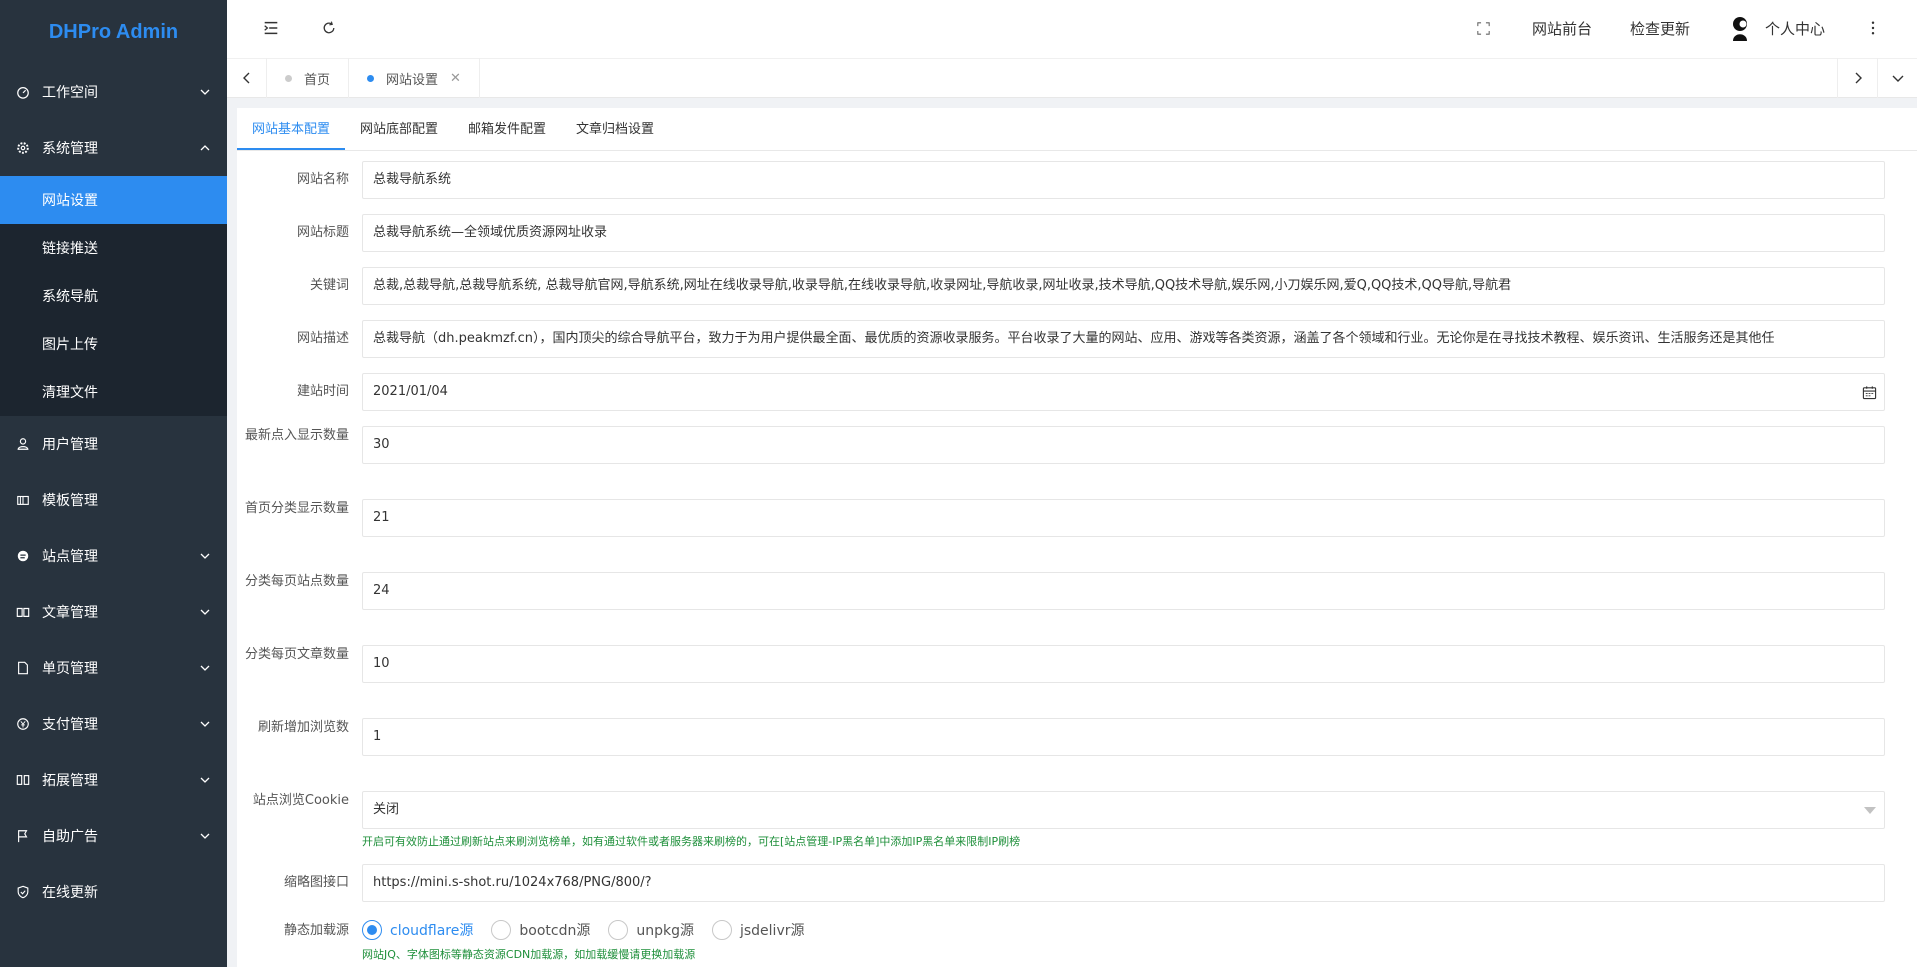 The image size is (1917, 967). What do you see at coordinates (1123, 664) in the screenshot?
I see `cat-article-count-input: 10` at bounding box center [1123, 664].